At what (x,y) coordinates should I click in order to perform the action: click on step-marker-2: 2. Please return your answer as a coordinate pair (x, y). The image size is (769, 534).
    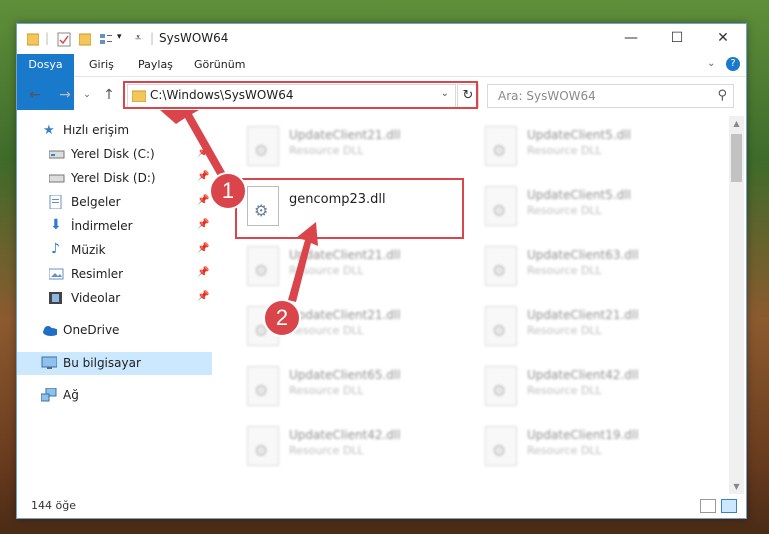
    Looking at the image, I should click on (282, 318).